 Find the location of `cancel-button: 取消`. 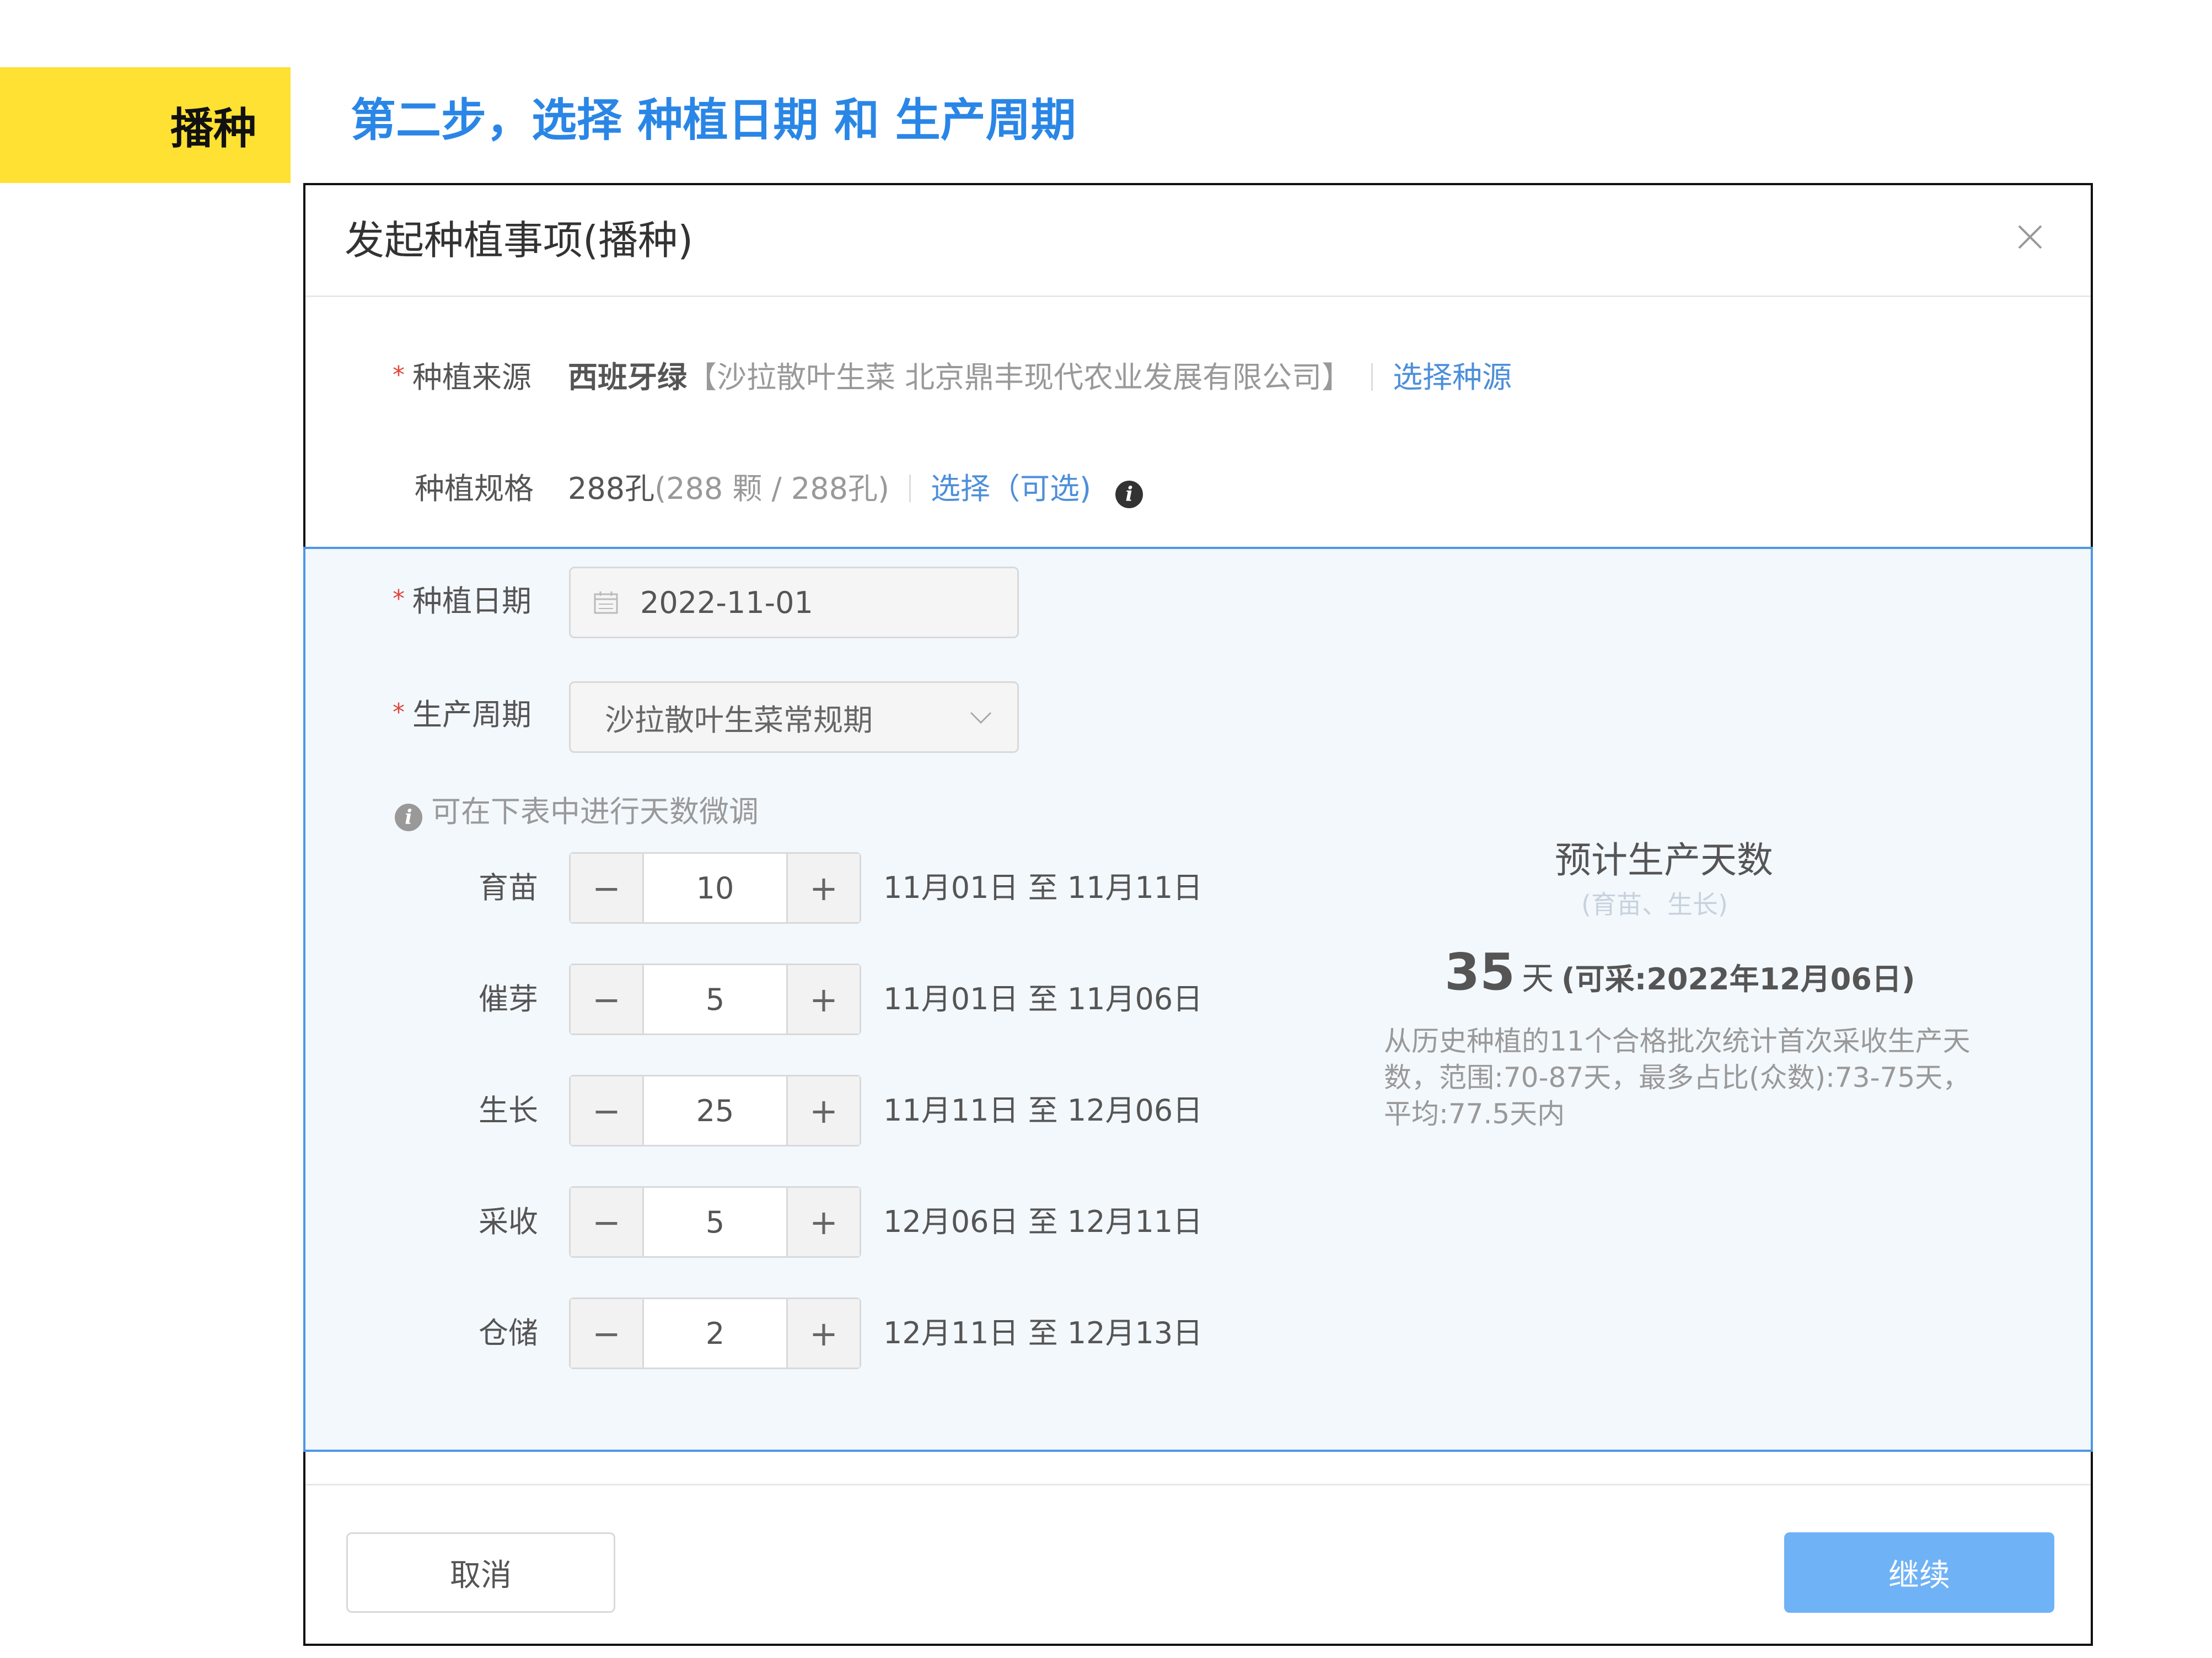

cancel-button: 取消 is located at coordinates (480, 1572).